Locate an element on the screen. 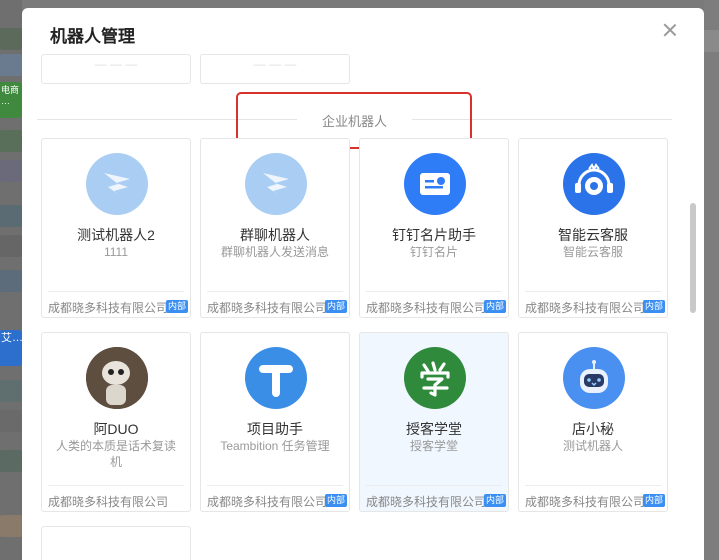 This screenshot has height=560, width=719. robot-card: 智能云客服 智能云客服 成都晓多科技有限公司 内部 is located at coordinates (593, 228).